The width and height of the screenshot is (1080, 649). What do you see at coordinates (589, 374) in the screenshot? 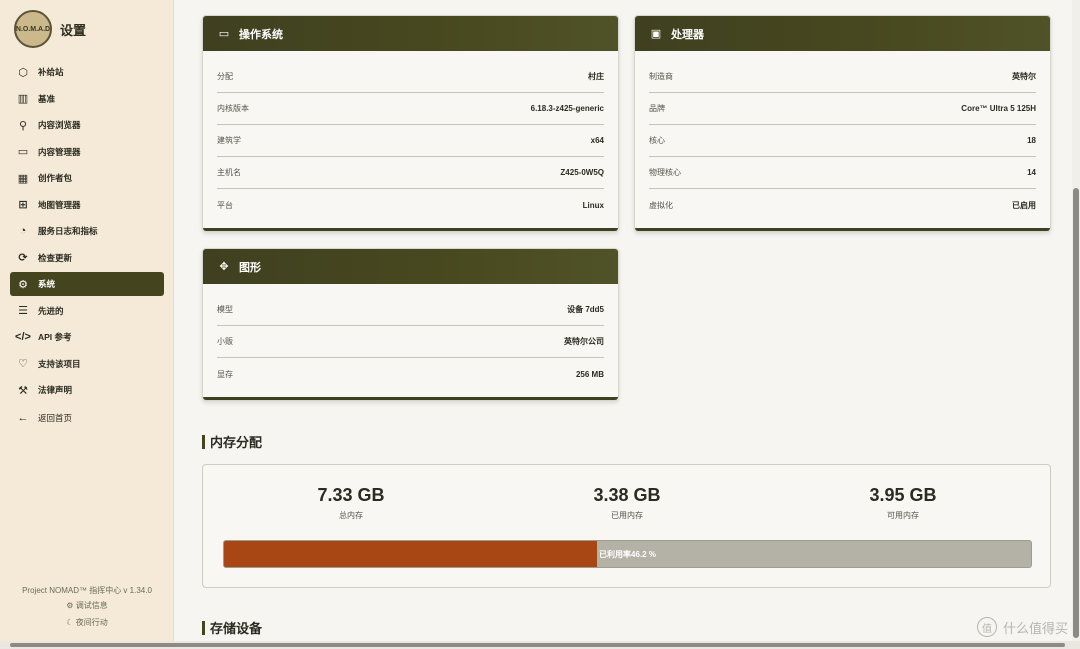
I see `row-value: 256 MB` at bounding box center [589, 374].